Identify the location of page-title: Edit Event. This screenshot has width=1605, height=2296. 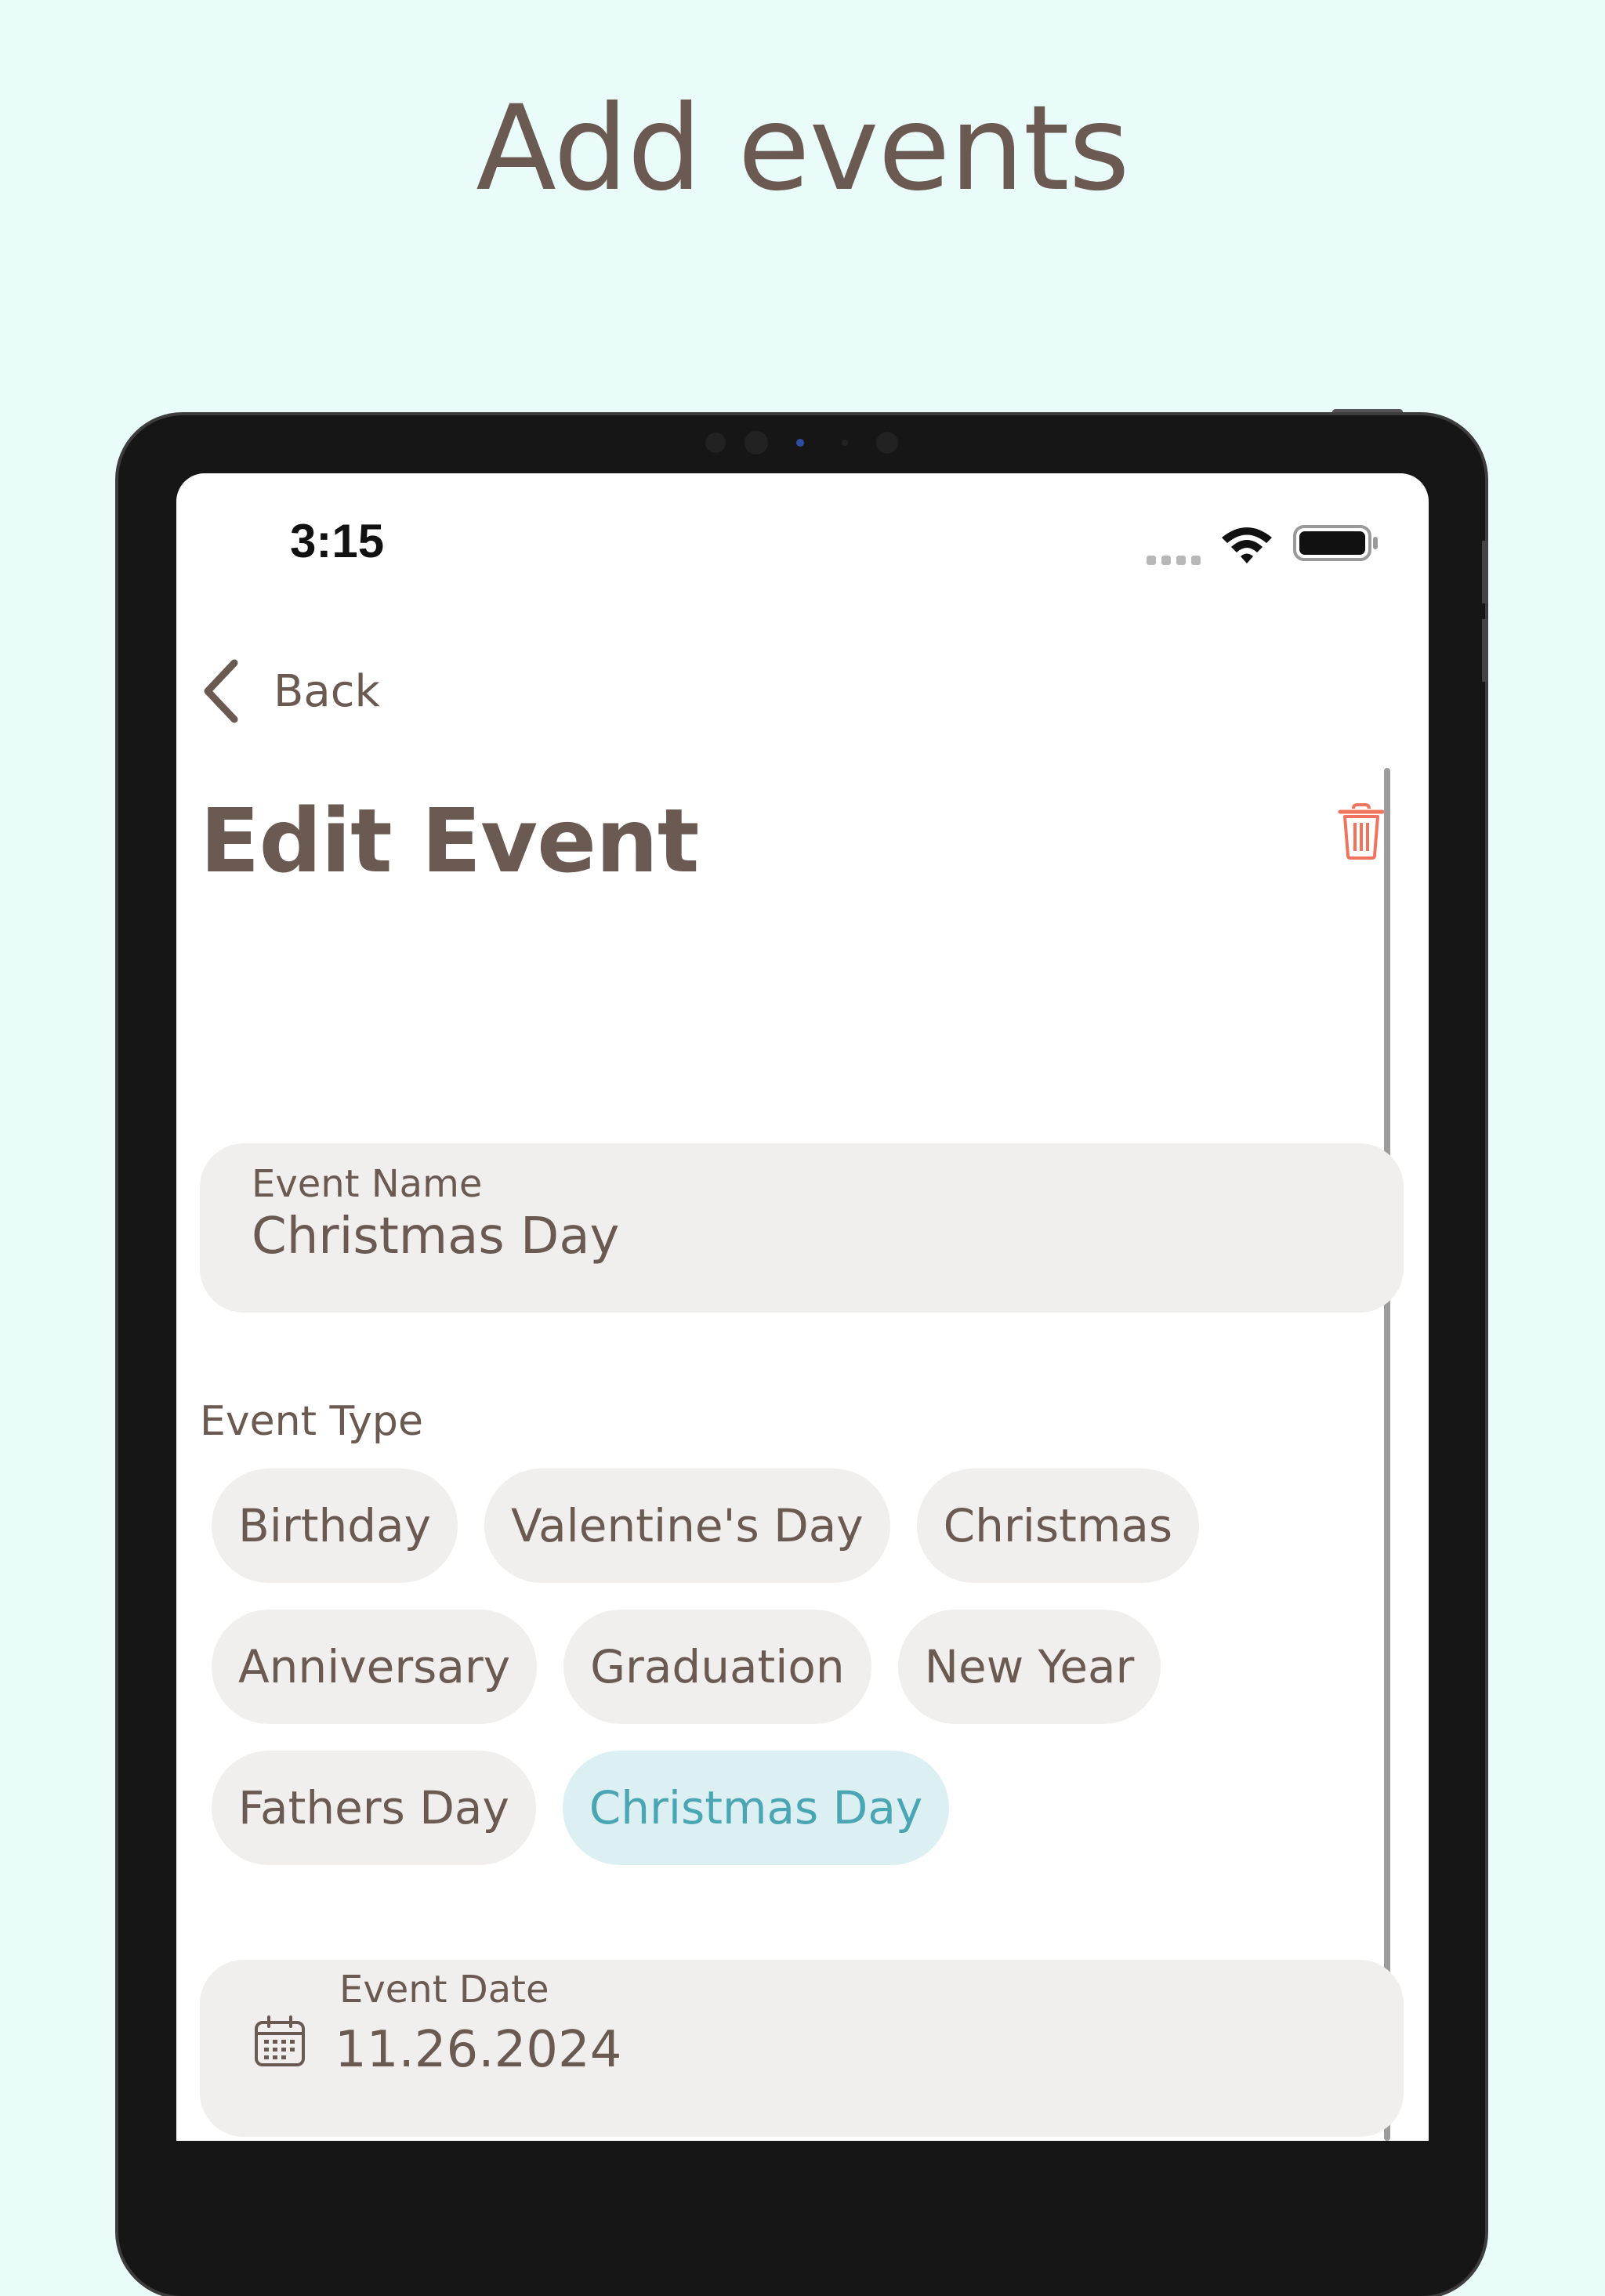
(449, 842).